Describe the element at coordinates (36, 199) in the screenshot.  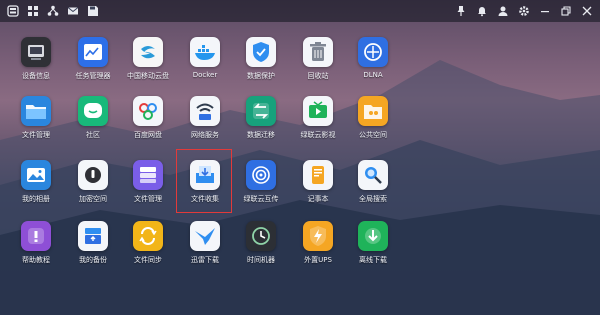
I see `app-label: 我的相册` at that location.